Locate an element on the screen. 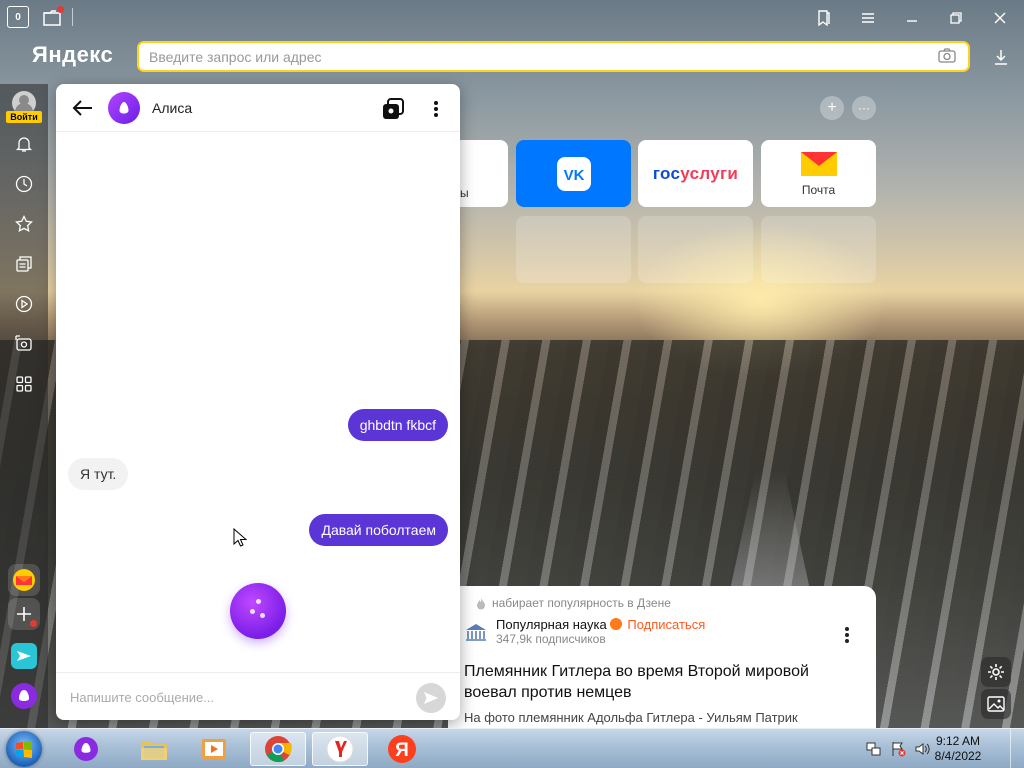  address-bar is located at coordinates (553, 56).